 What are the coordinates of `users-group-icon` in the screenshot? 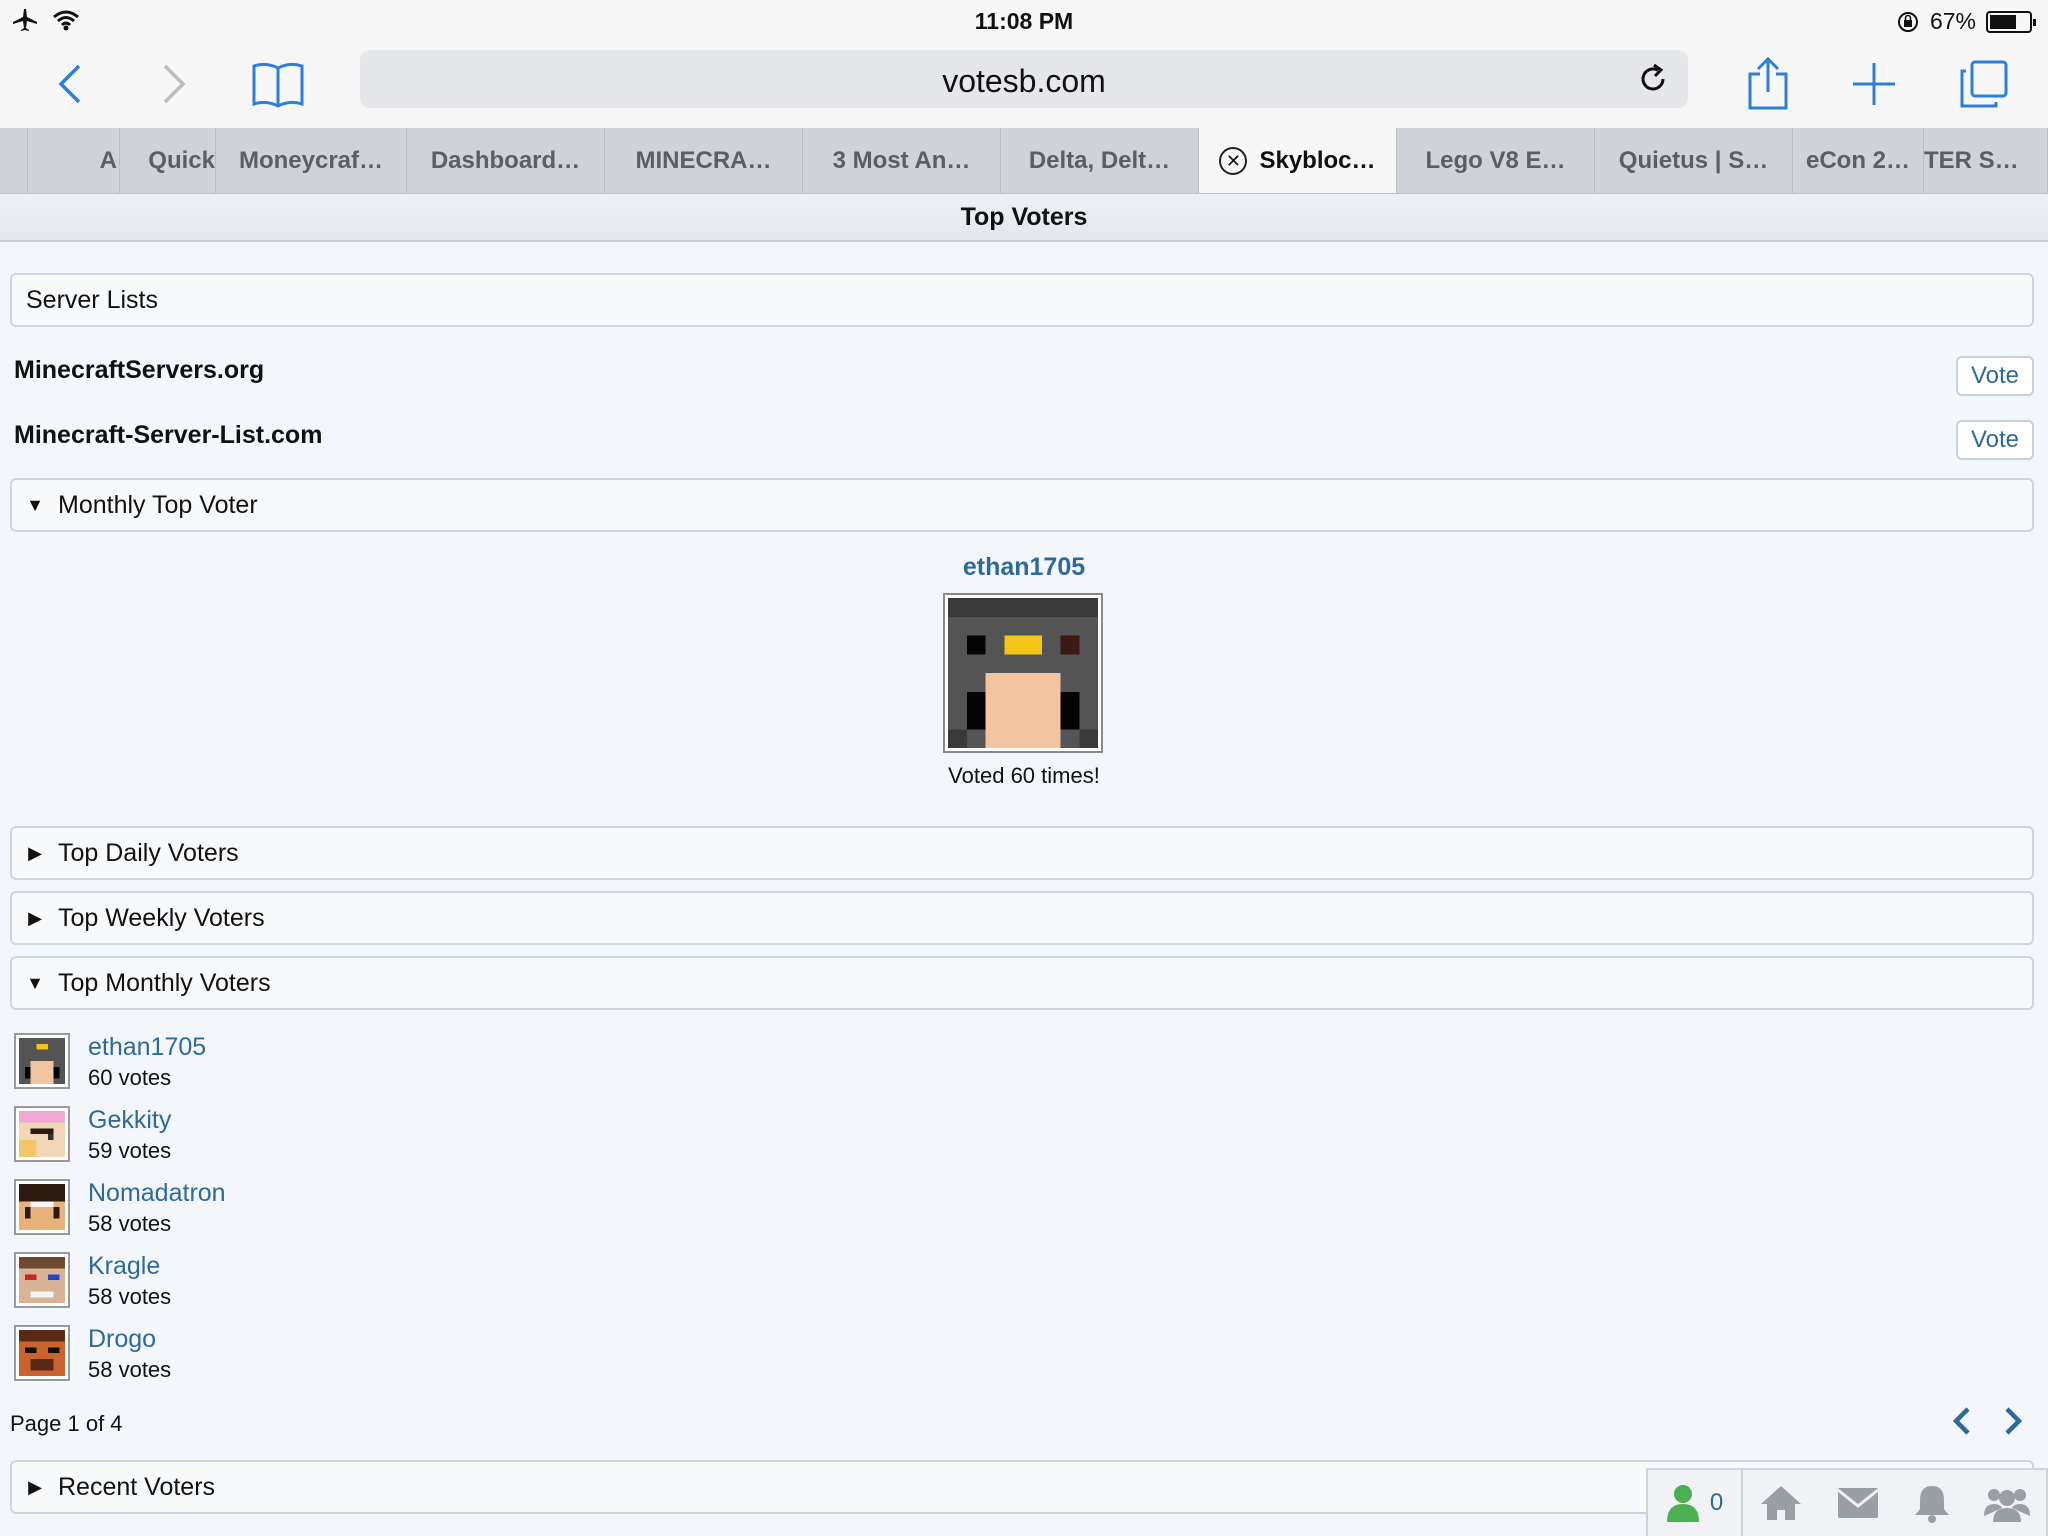 It's located at (2006, 1503).